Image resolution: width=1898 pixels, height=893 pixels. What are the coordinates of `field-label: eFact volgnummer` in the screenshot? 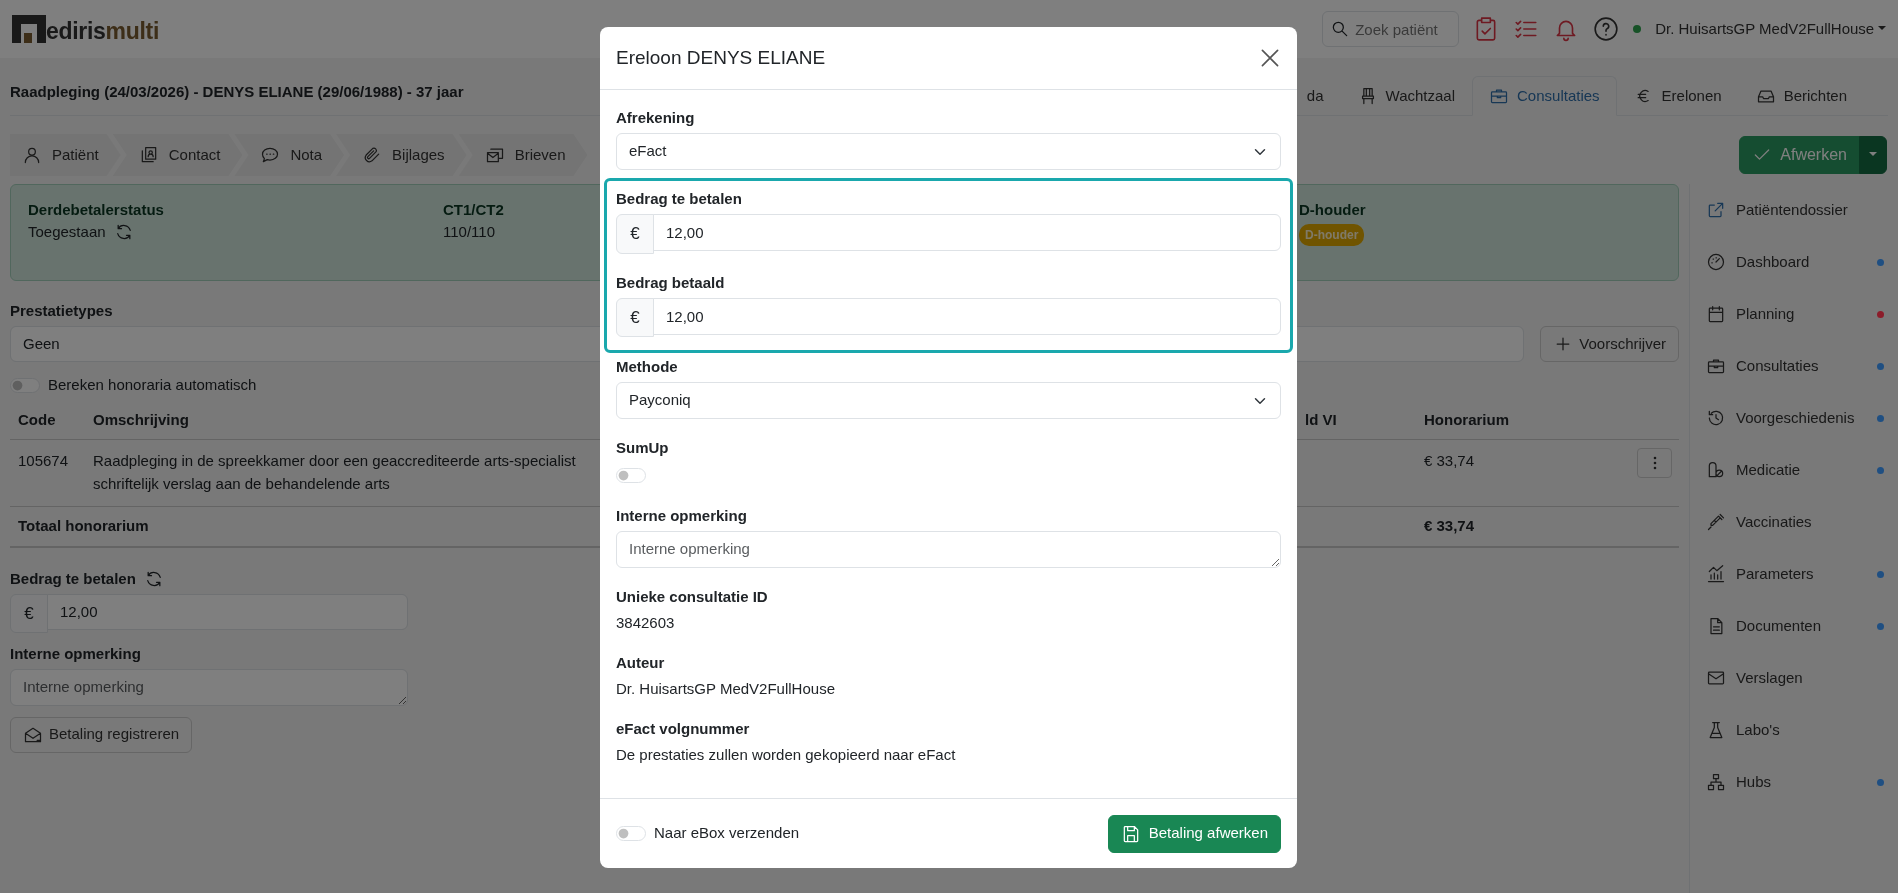 It's located at (683, 729).